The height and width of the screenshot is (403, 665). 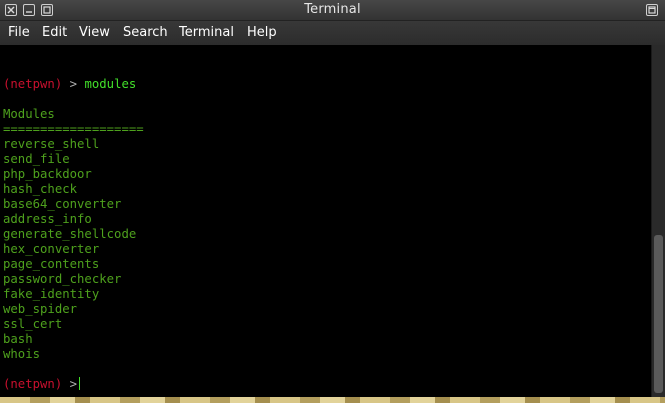 What do you see at coordinates (19, 32) in the screenshot?
I see `menu-file: File` at bounding box center [19, 32].